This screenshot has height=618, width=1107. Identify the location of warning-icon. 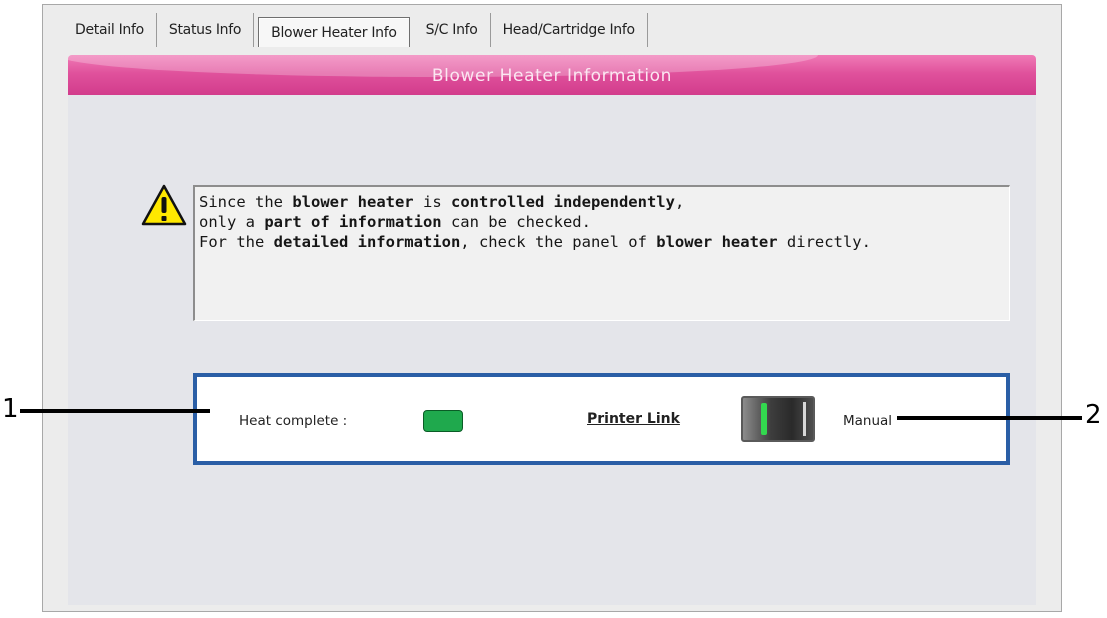
(164, 205).